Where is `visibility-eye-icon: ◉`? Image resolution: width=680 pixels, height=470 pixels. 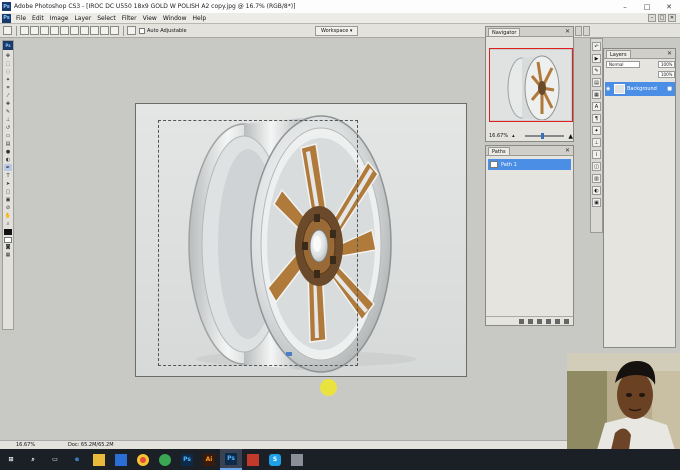 visibility-eye-icon: ◉ is located at coordinates (609, 89).